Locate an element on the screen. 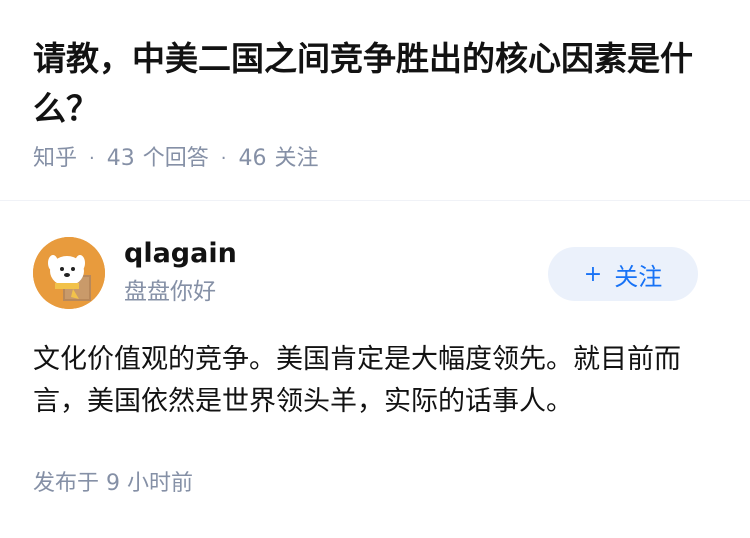 Image resolution: width=750 pixels, height=538 pixels. answer-count-label: 个回答 is located at coordinates (176, 159).